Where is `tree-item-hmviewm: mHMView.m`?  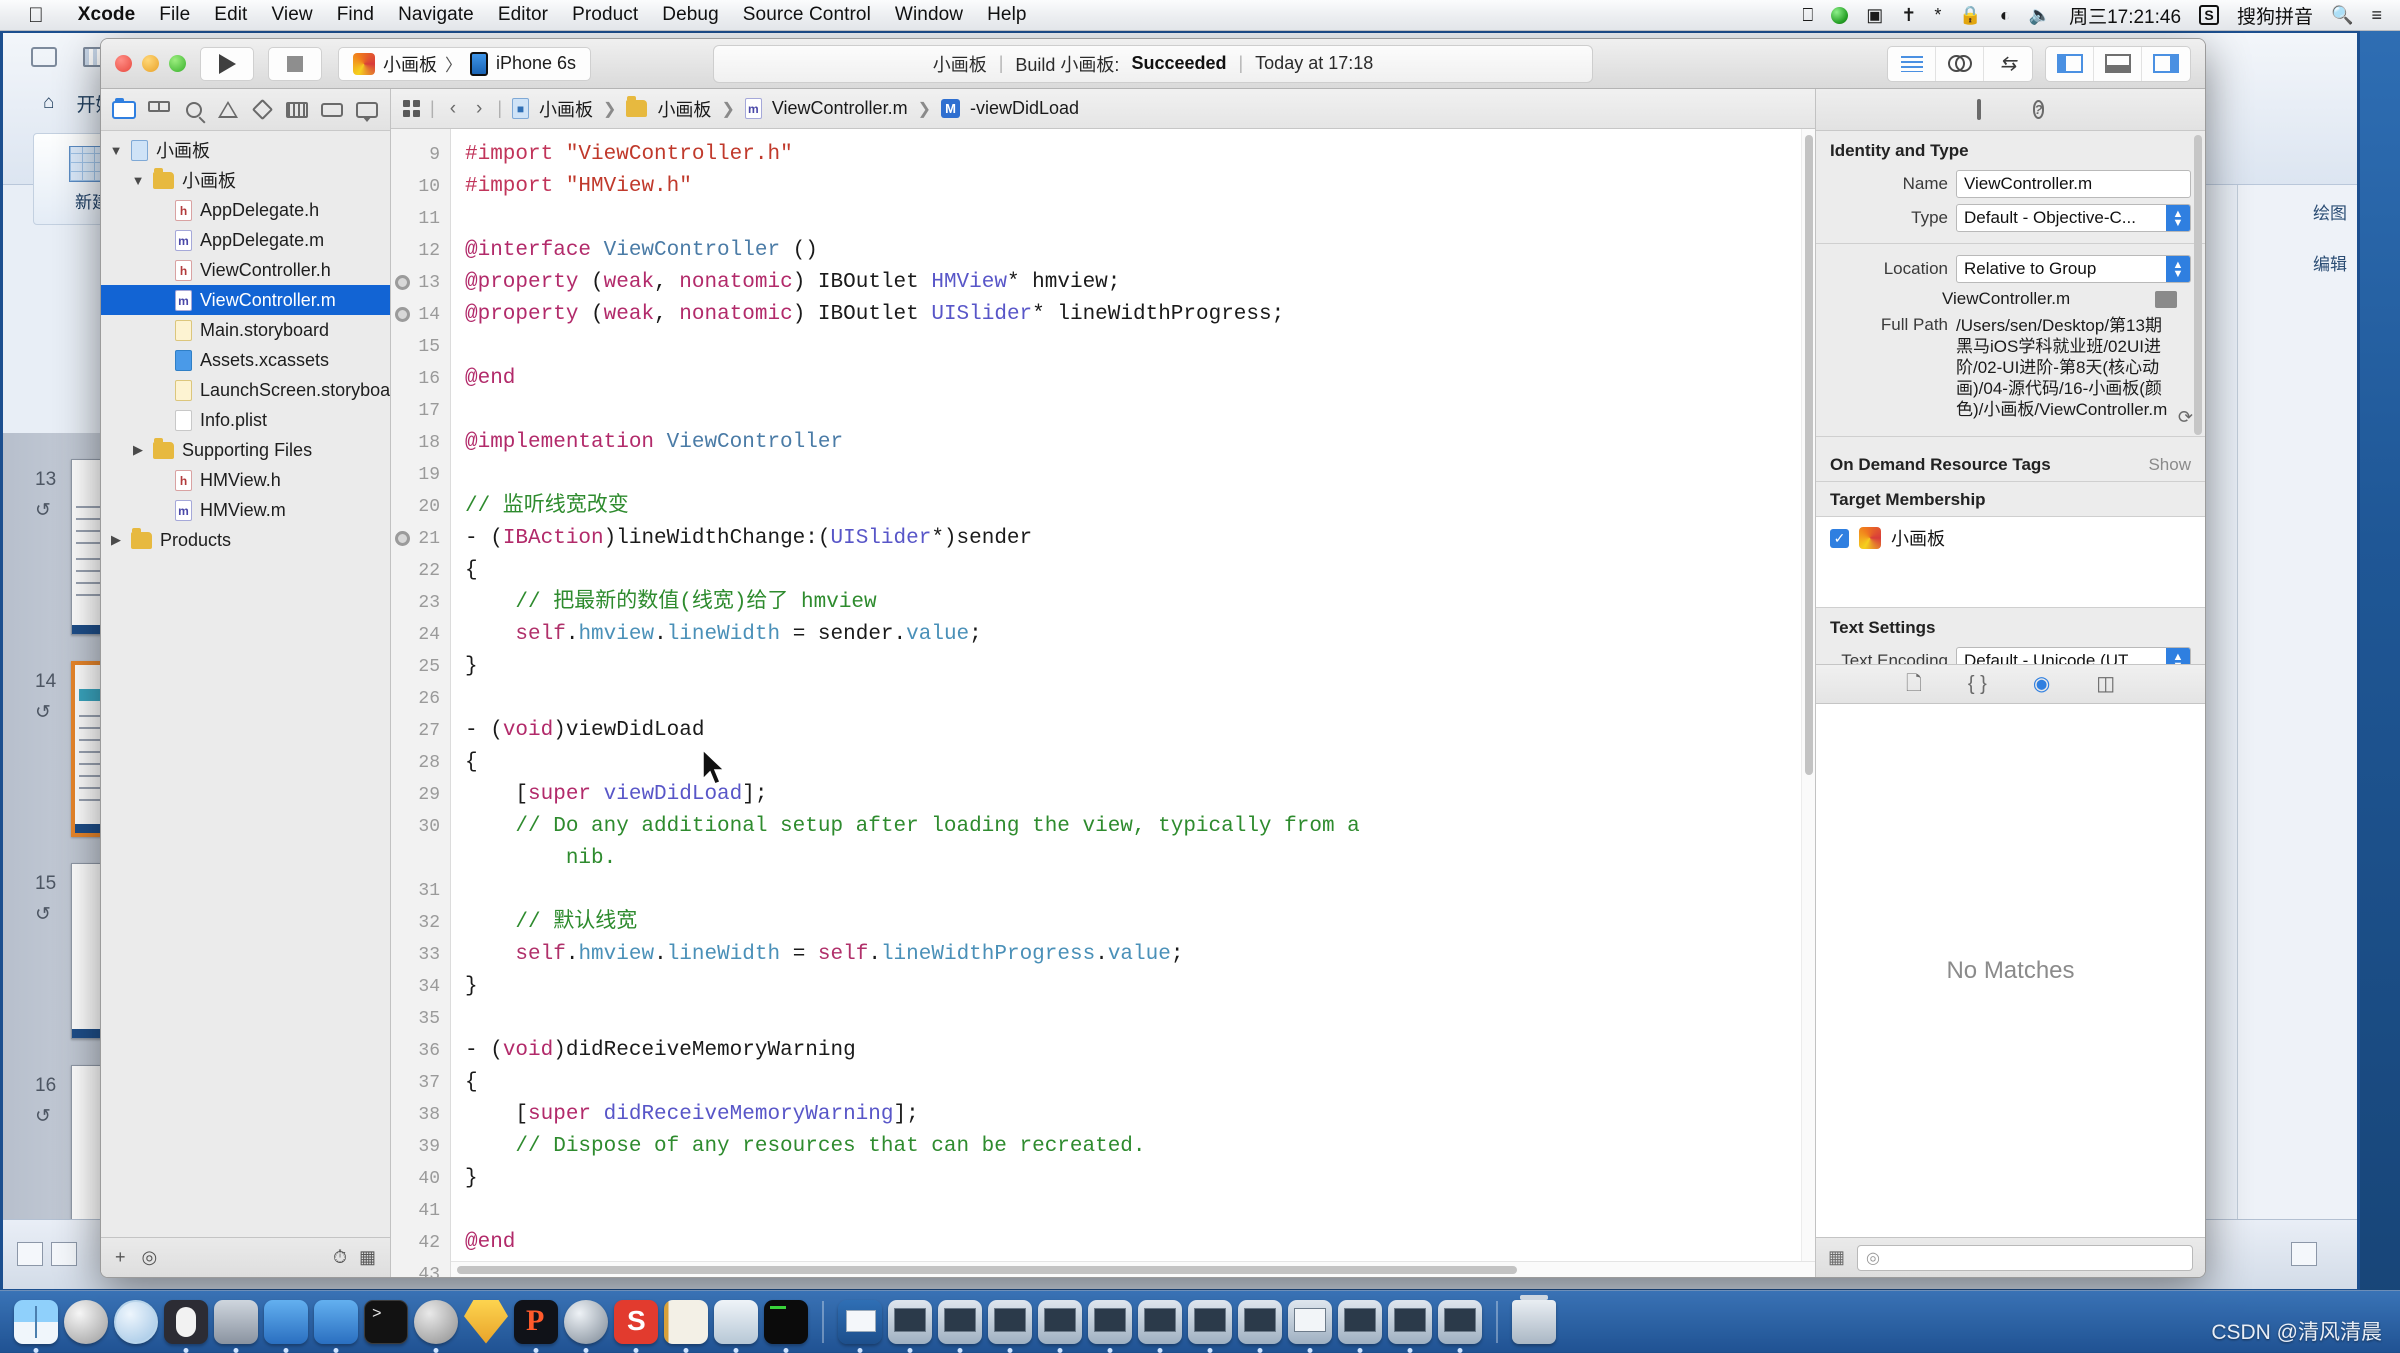 tree-item-hmviewm: mHMView.m is located at coordinates (245, 510).